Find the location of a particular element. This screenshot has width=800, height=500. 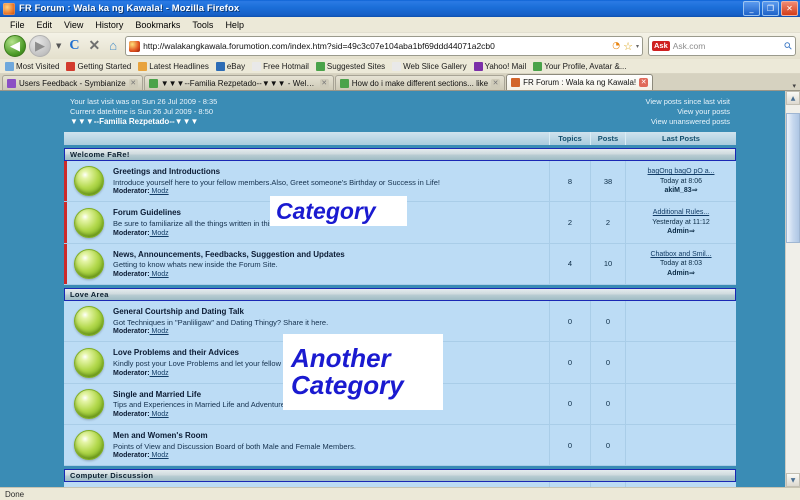

menu-item-bookmarks: Bookmarks is located at coordinates (157, 25).